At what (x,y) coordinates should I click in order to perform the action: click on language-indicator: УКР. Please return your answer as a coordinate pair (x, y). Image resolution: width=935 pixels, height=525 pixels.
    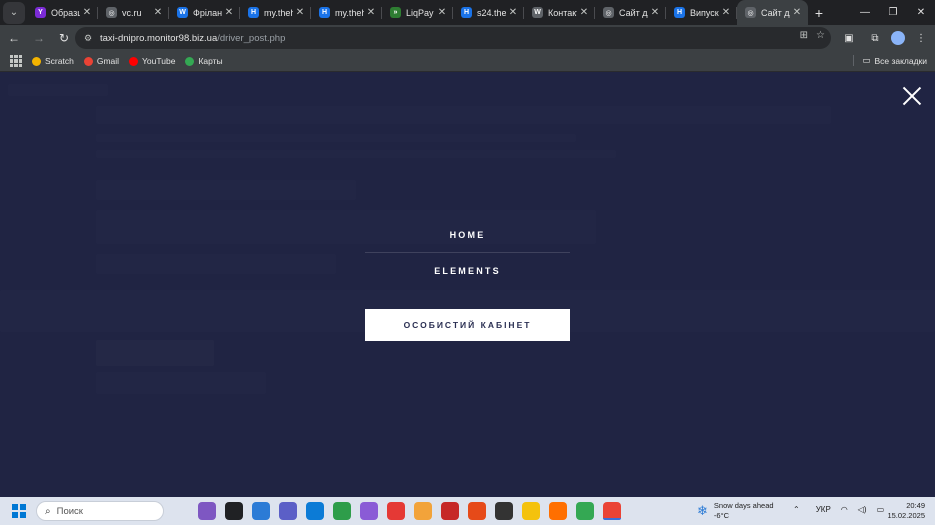
    Looking at the image, I should click on (823, 509).